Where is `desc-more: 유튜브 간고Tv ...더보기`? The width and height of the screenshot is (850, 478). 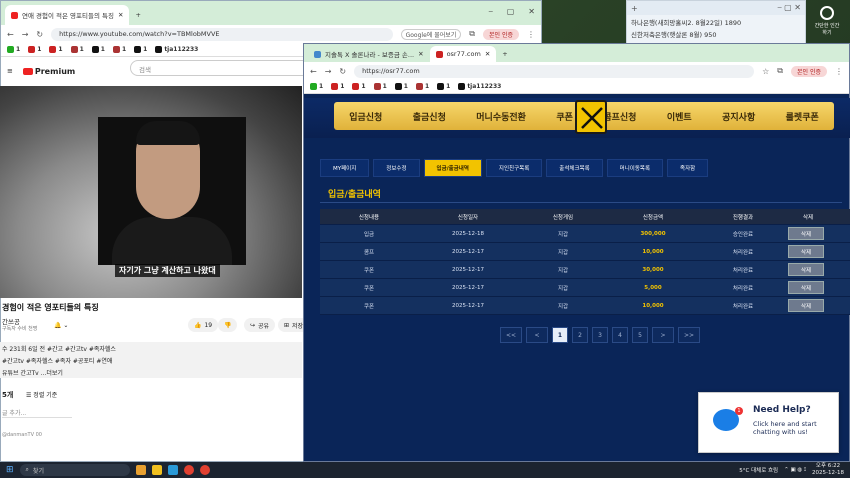 desc-more: 유튜브 간고Tv ...더보기 is located at coordinates (151, 372).